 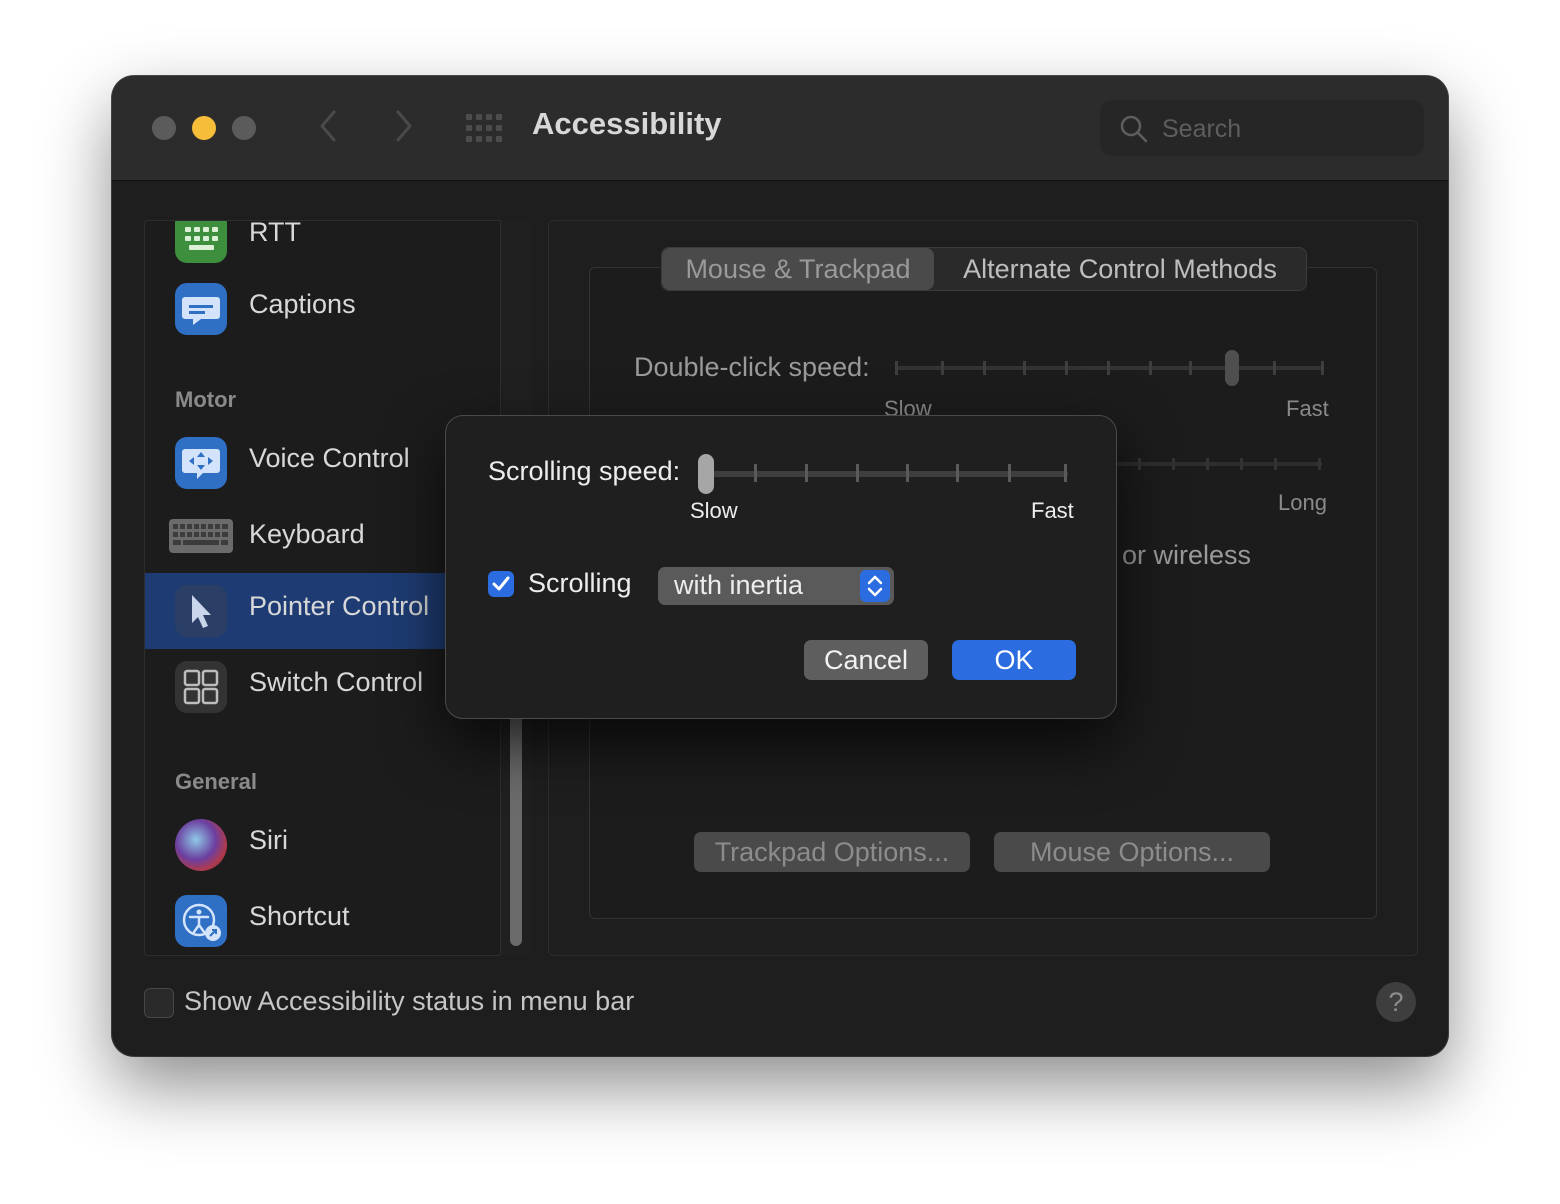 I want to click on captions-icon, so click(x=201, y=309).